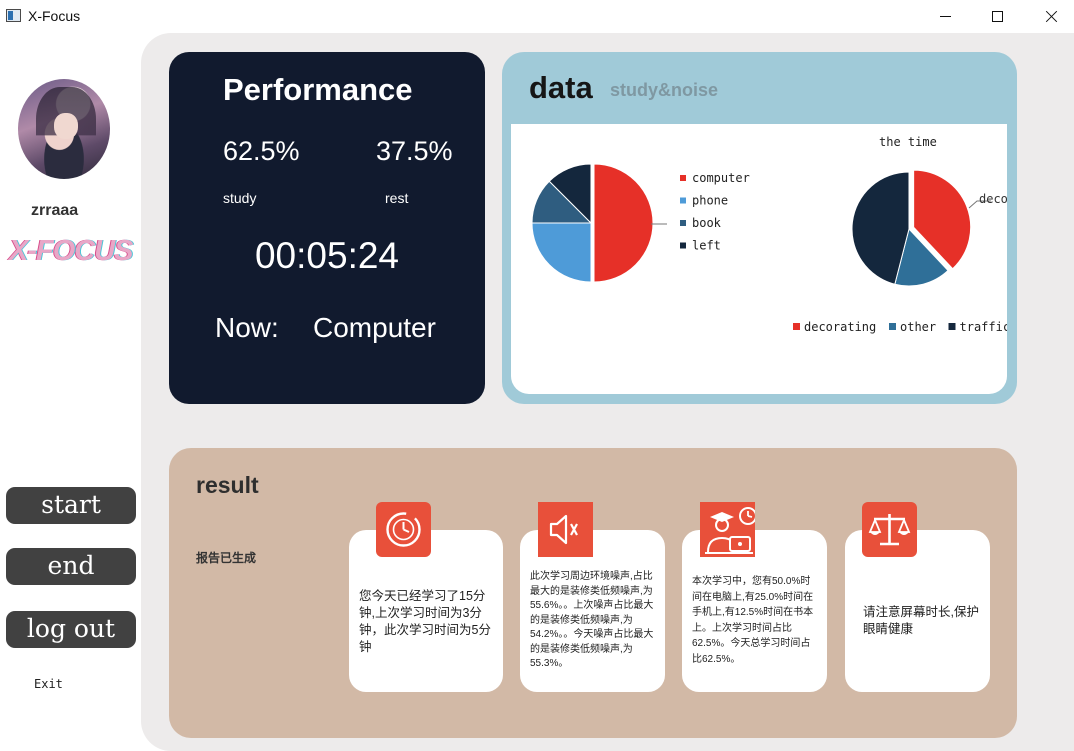  Describe the element at coordinates (71, 393) in the screenshot. I see `sidebar: zrraaa X-FOCUS start end log out Exit` at that location.